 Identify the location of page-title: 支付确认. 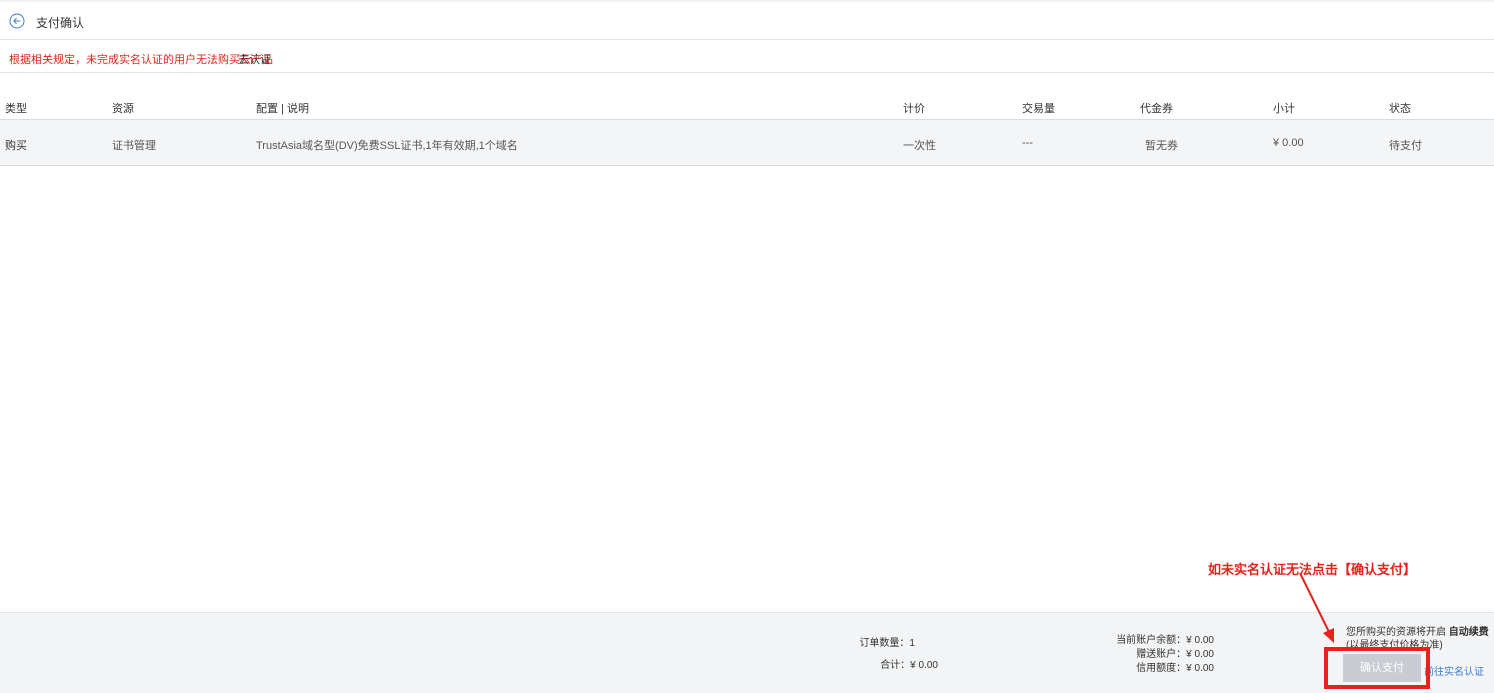
(60, 23).